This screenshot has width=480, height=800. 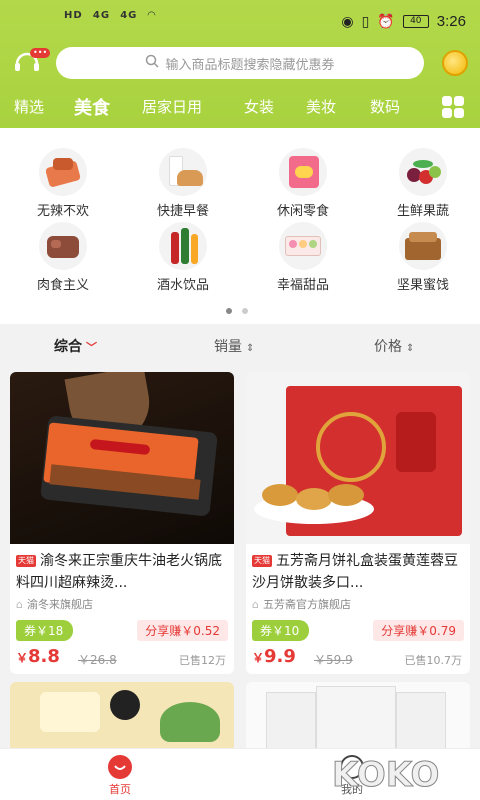 I want to click on tab-shuma: 数码, so click(x=385, y=106).